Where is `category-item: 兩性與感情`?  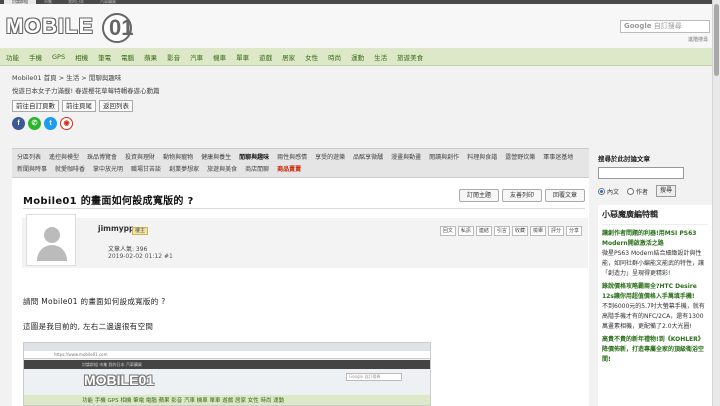 category-item: 兩性與感情 is located at coordinates (292, 157).